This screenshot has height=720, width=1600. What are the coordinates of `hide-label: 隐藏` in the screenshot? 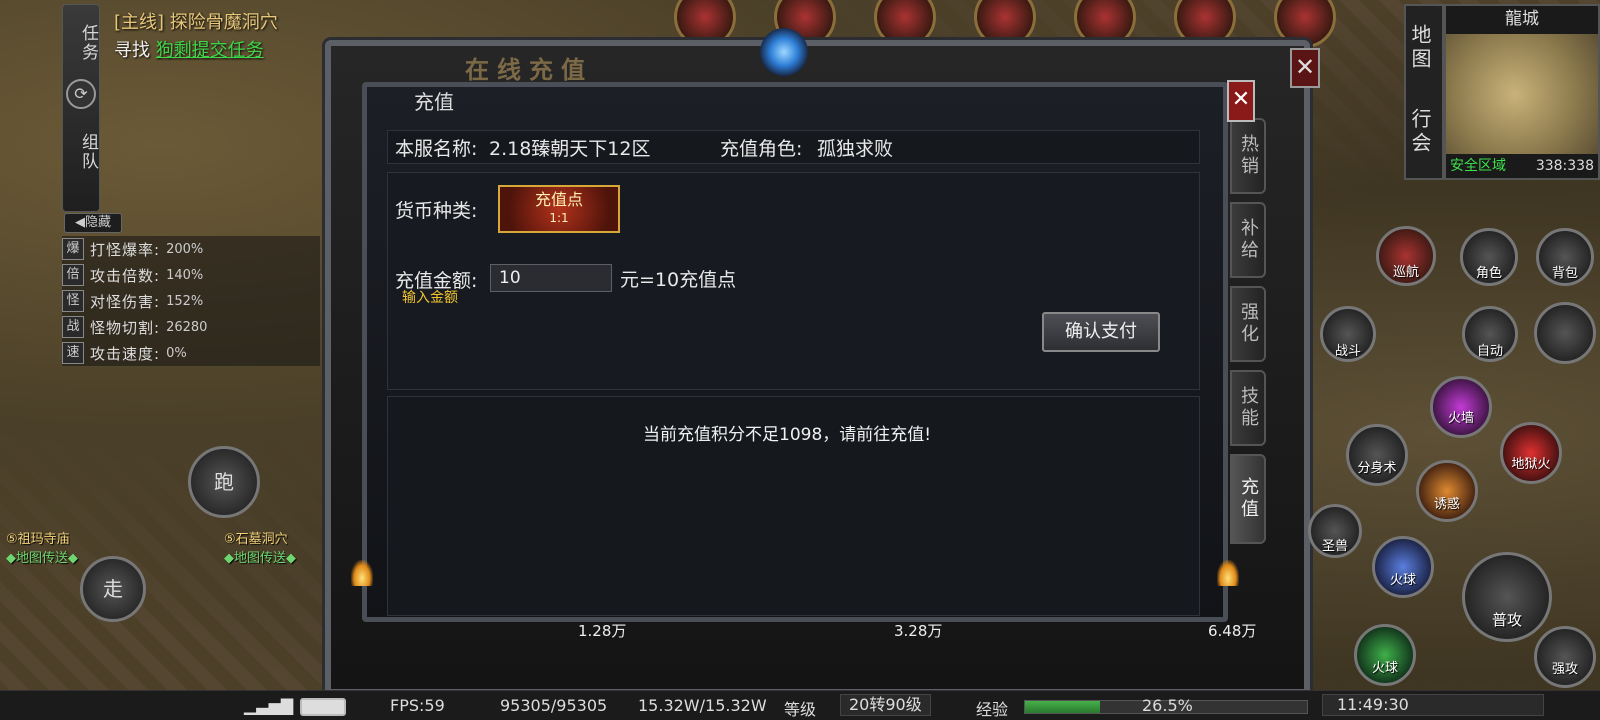 It's located at (97, 222).